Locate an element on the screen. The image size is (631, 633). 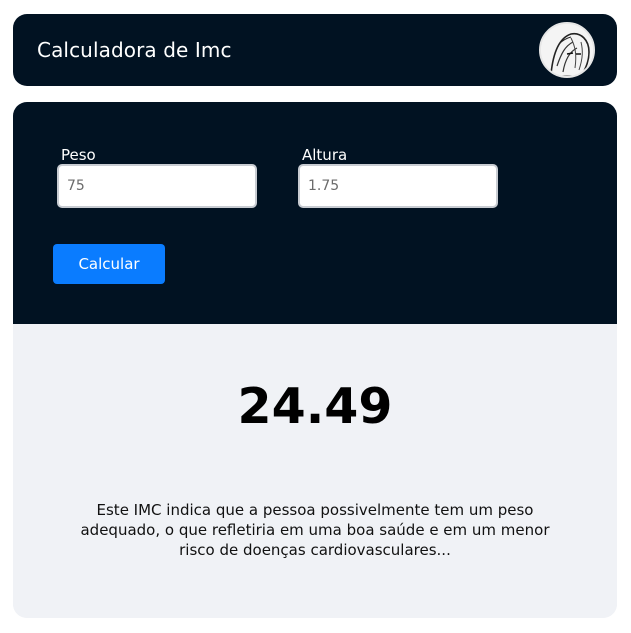
peso-input is located at coordinates (157, 186).